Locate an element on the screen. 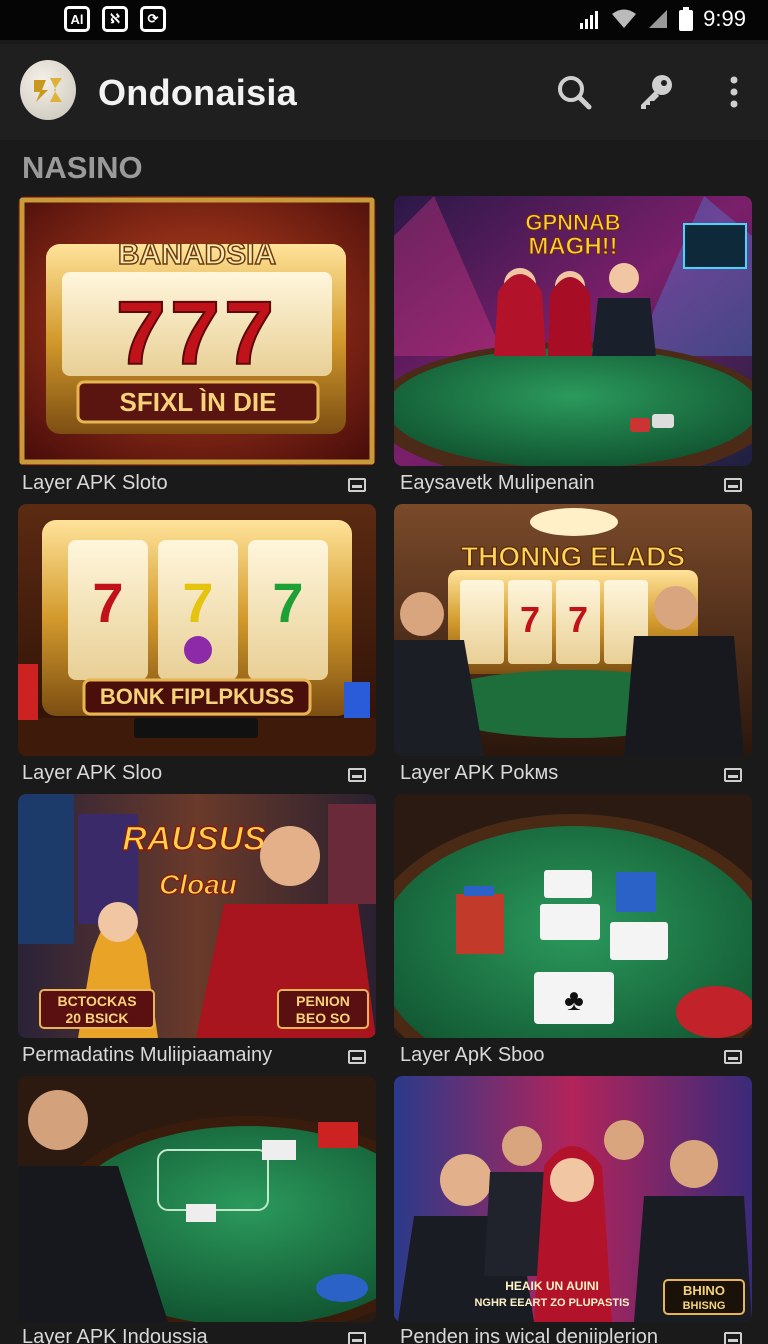  banner-text: THONNG ELADS is located at coordinates (573, 556).